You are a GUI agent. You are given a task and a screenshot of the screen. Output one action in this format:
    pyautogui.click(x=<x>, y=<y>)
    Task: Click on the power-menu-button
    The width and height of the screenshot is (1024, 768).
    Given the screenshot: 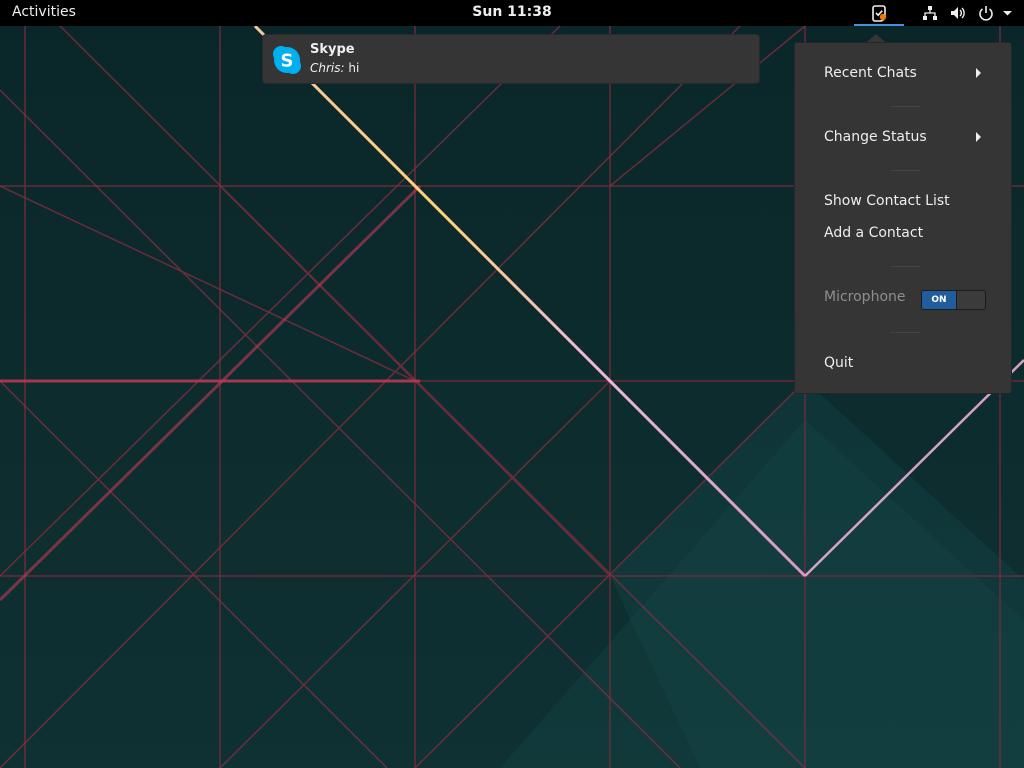 What is the action you would take?
    pyautogui.click(x=996, y=13)
    